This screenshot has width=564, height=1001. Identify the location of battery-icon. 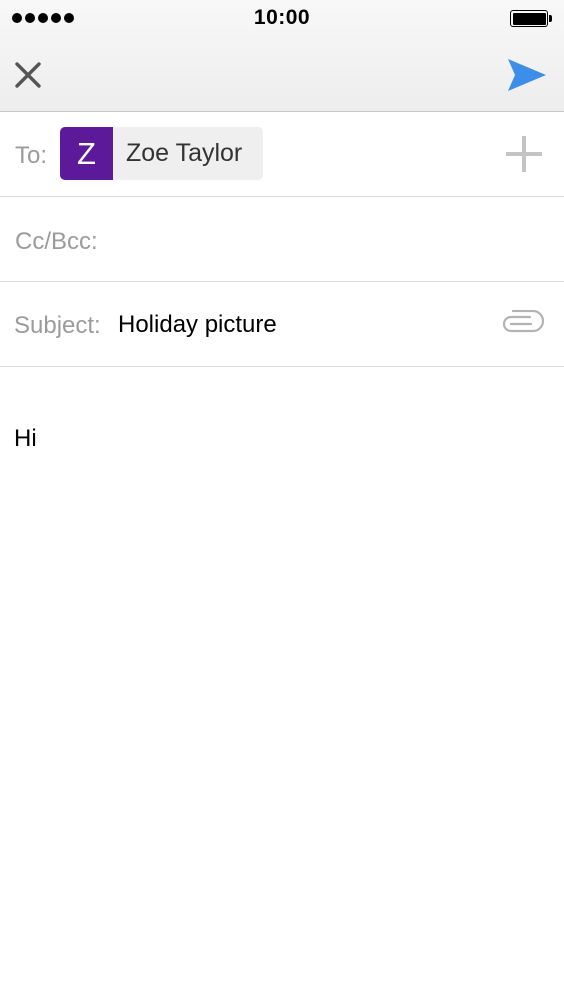
(531, 18).